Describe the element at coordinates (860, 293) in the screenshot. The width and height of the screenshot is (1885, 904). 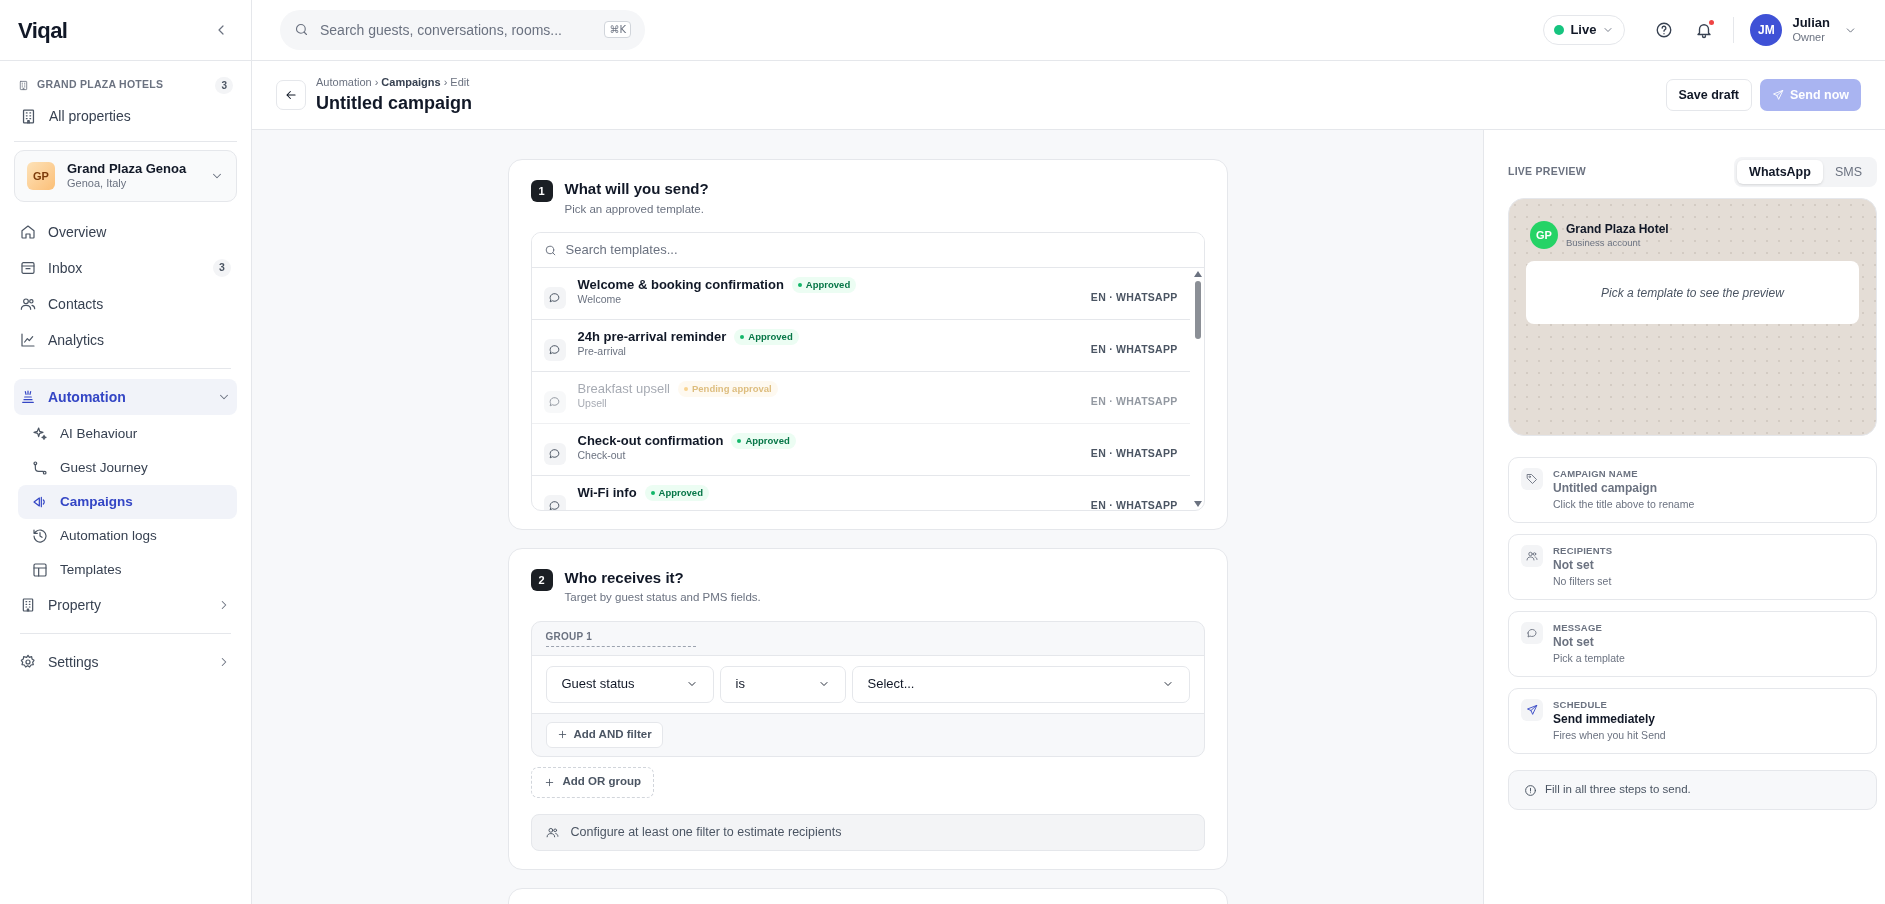
I see `template-row: Welcome & booking confirmation Approved Welcome EN · WHATSAPP` at that location.